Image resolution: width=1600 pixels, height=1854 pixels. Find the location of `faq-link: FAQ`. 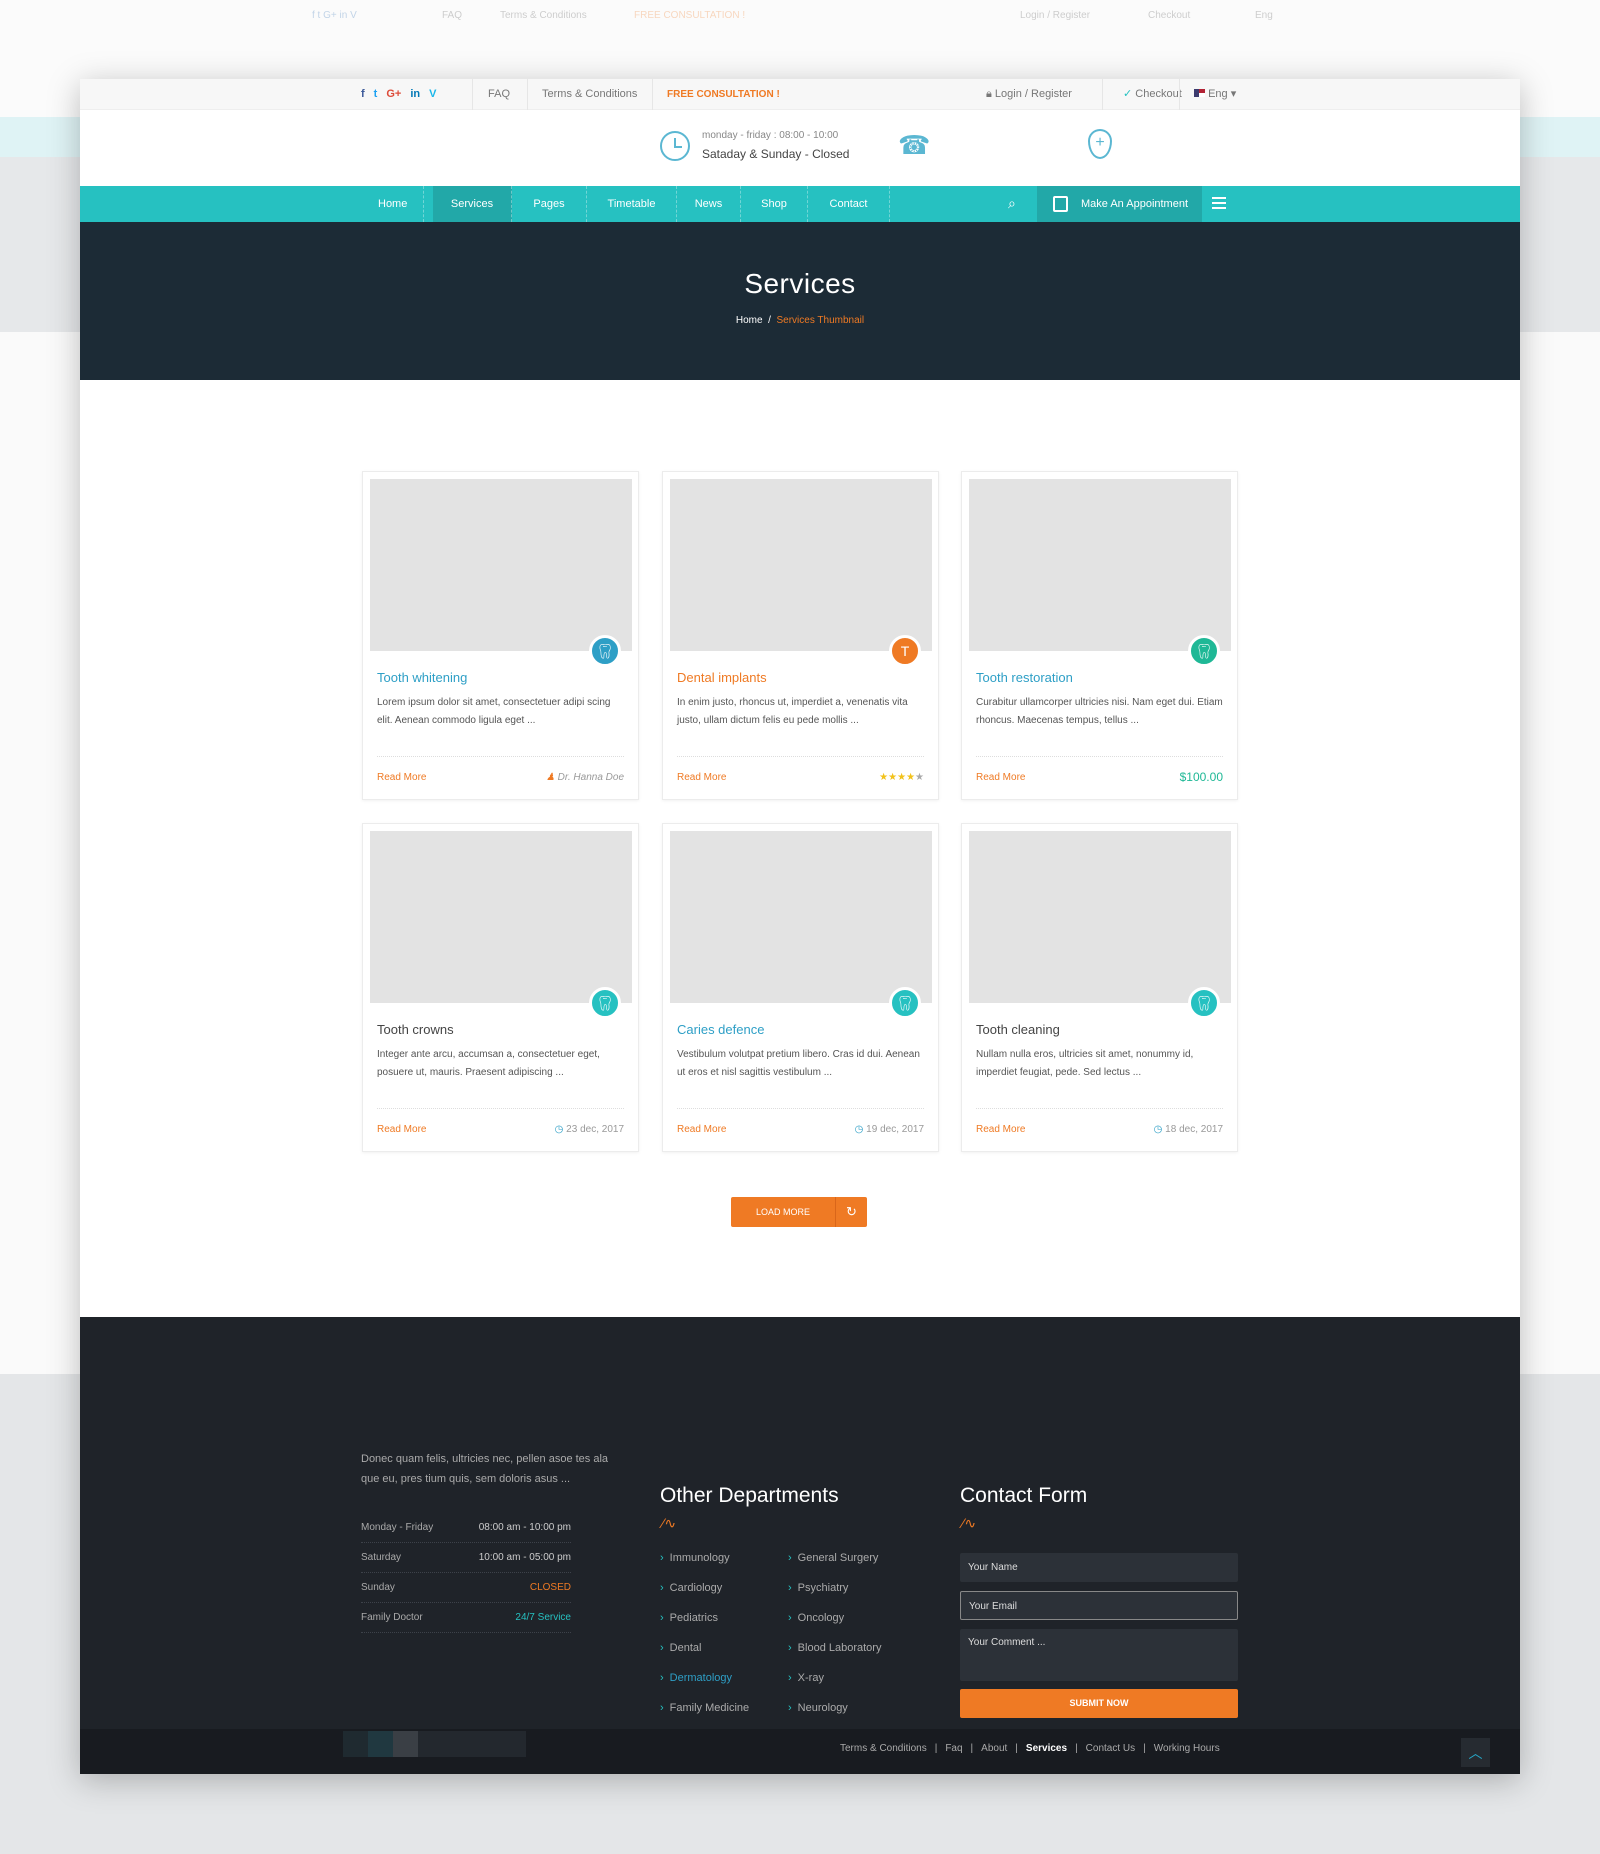

faq-link: FAQ is located at coordinates (499, 94).